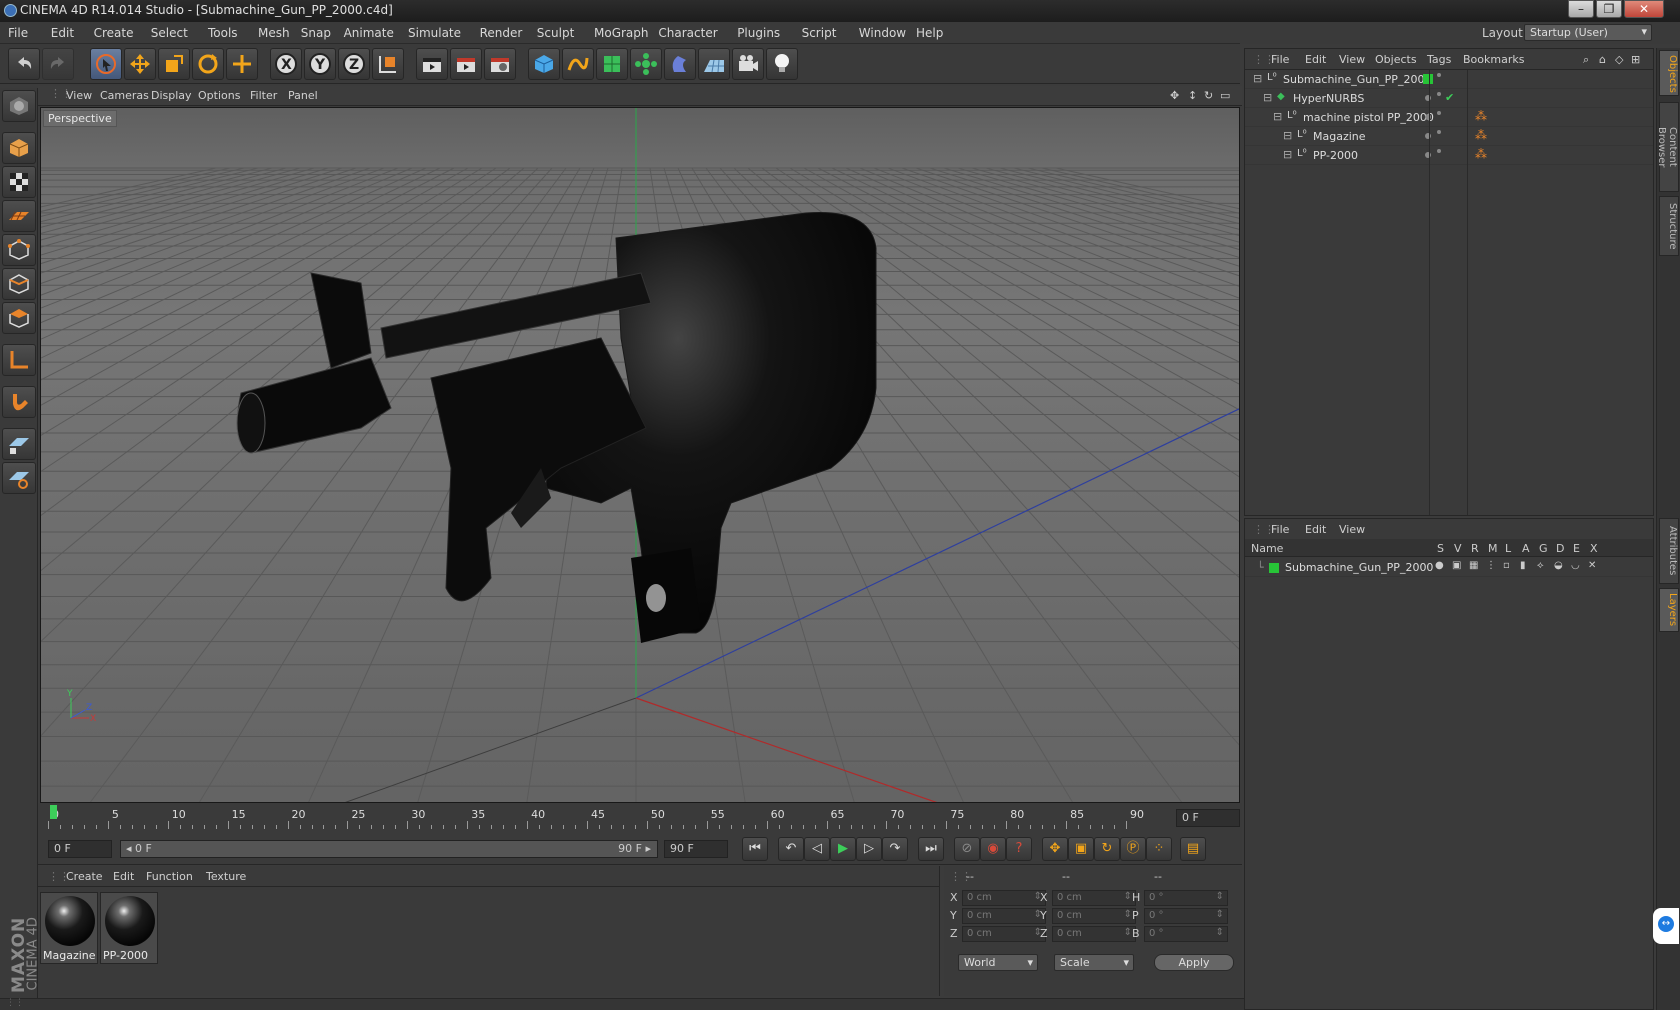 The width and height of the screenshot is (1680, 1010). Describe the element at coordinates (1576, 548) in the screenshot. I see `layer-column-e: E` at that location.